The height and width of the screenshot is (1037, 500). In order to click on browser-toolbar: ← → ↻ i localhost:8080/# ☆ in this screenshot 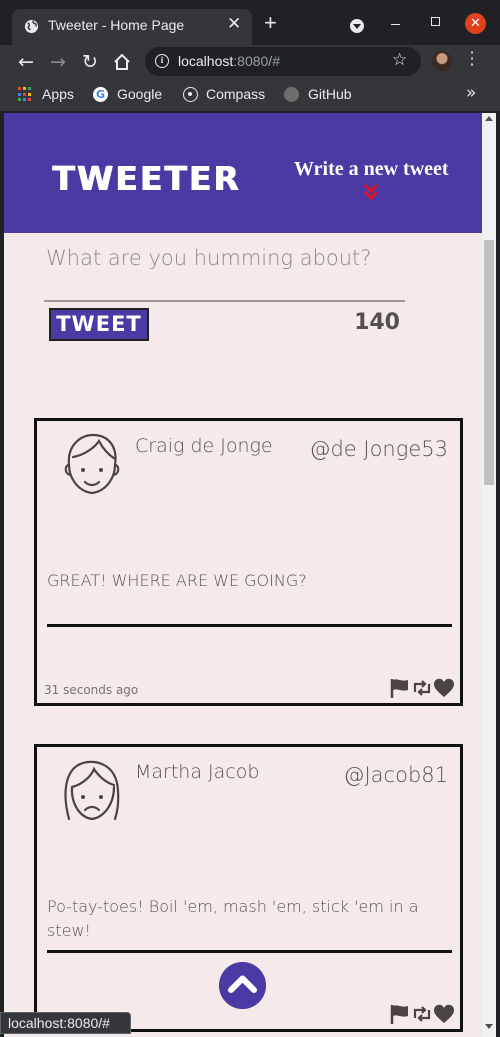, I will do `click(250, 62)`.